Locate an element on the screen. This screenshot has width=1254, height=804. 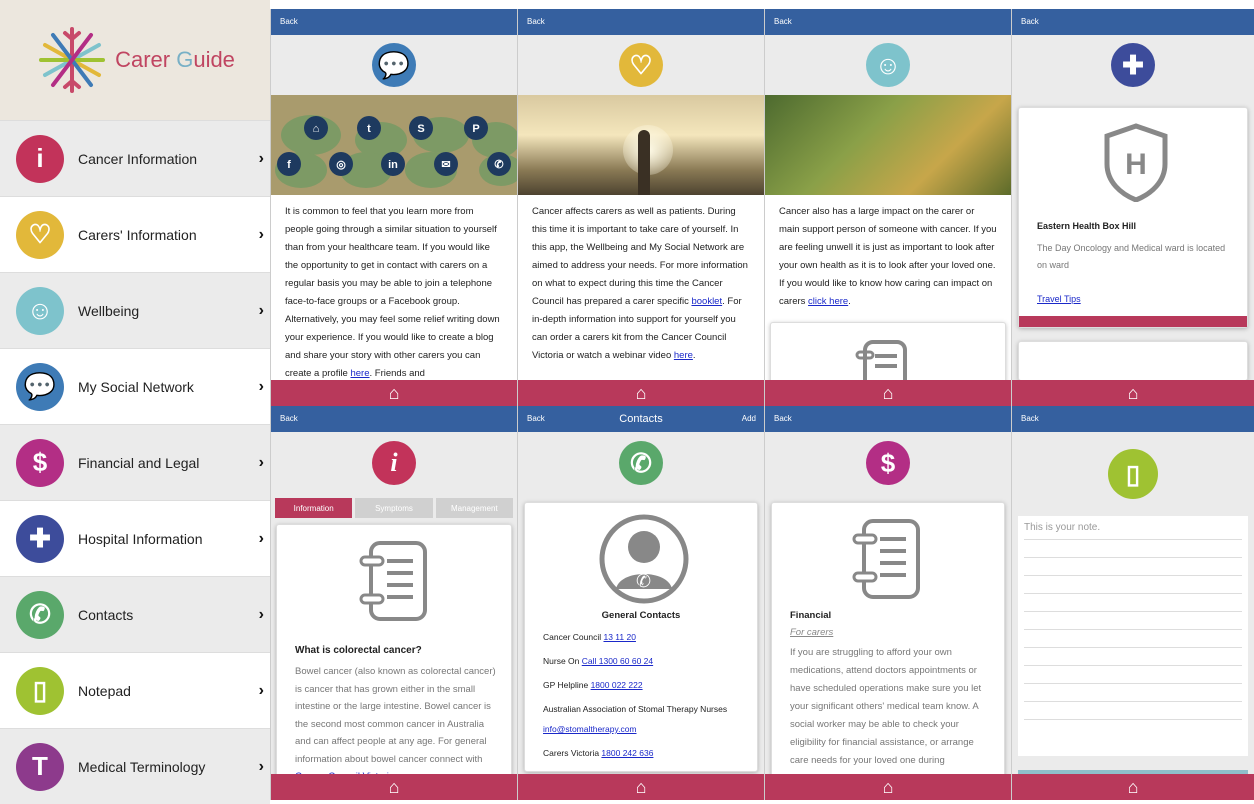
sunset-field-image is located at coordinates (641, 145).